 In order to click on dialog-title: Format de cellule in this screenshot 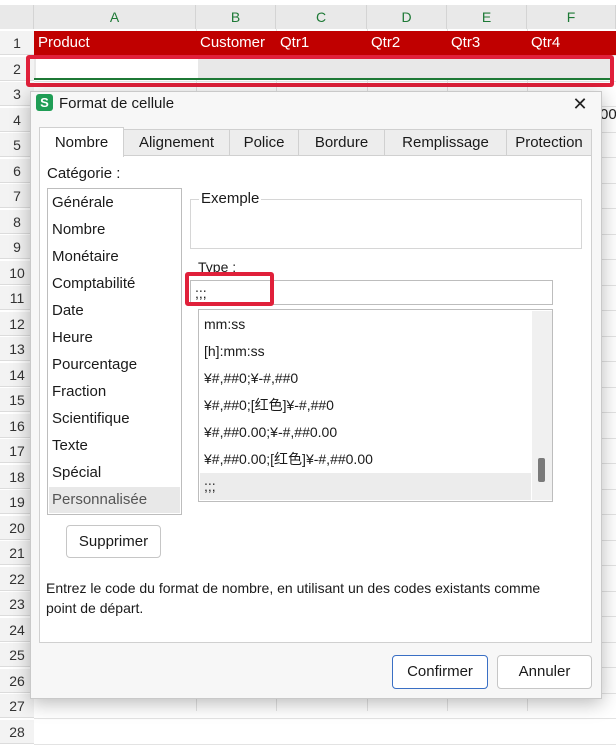, I will do `click(117, 103)`.